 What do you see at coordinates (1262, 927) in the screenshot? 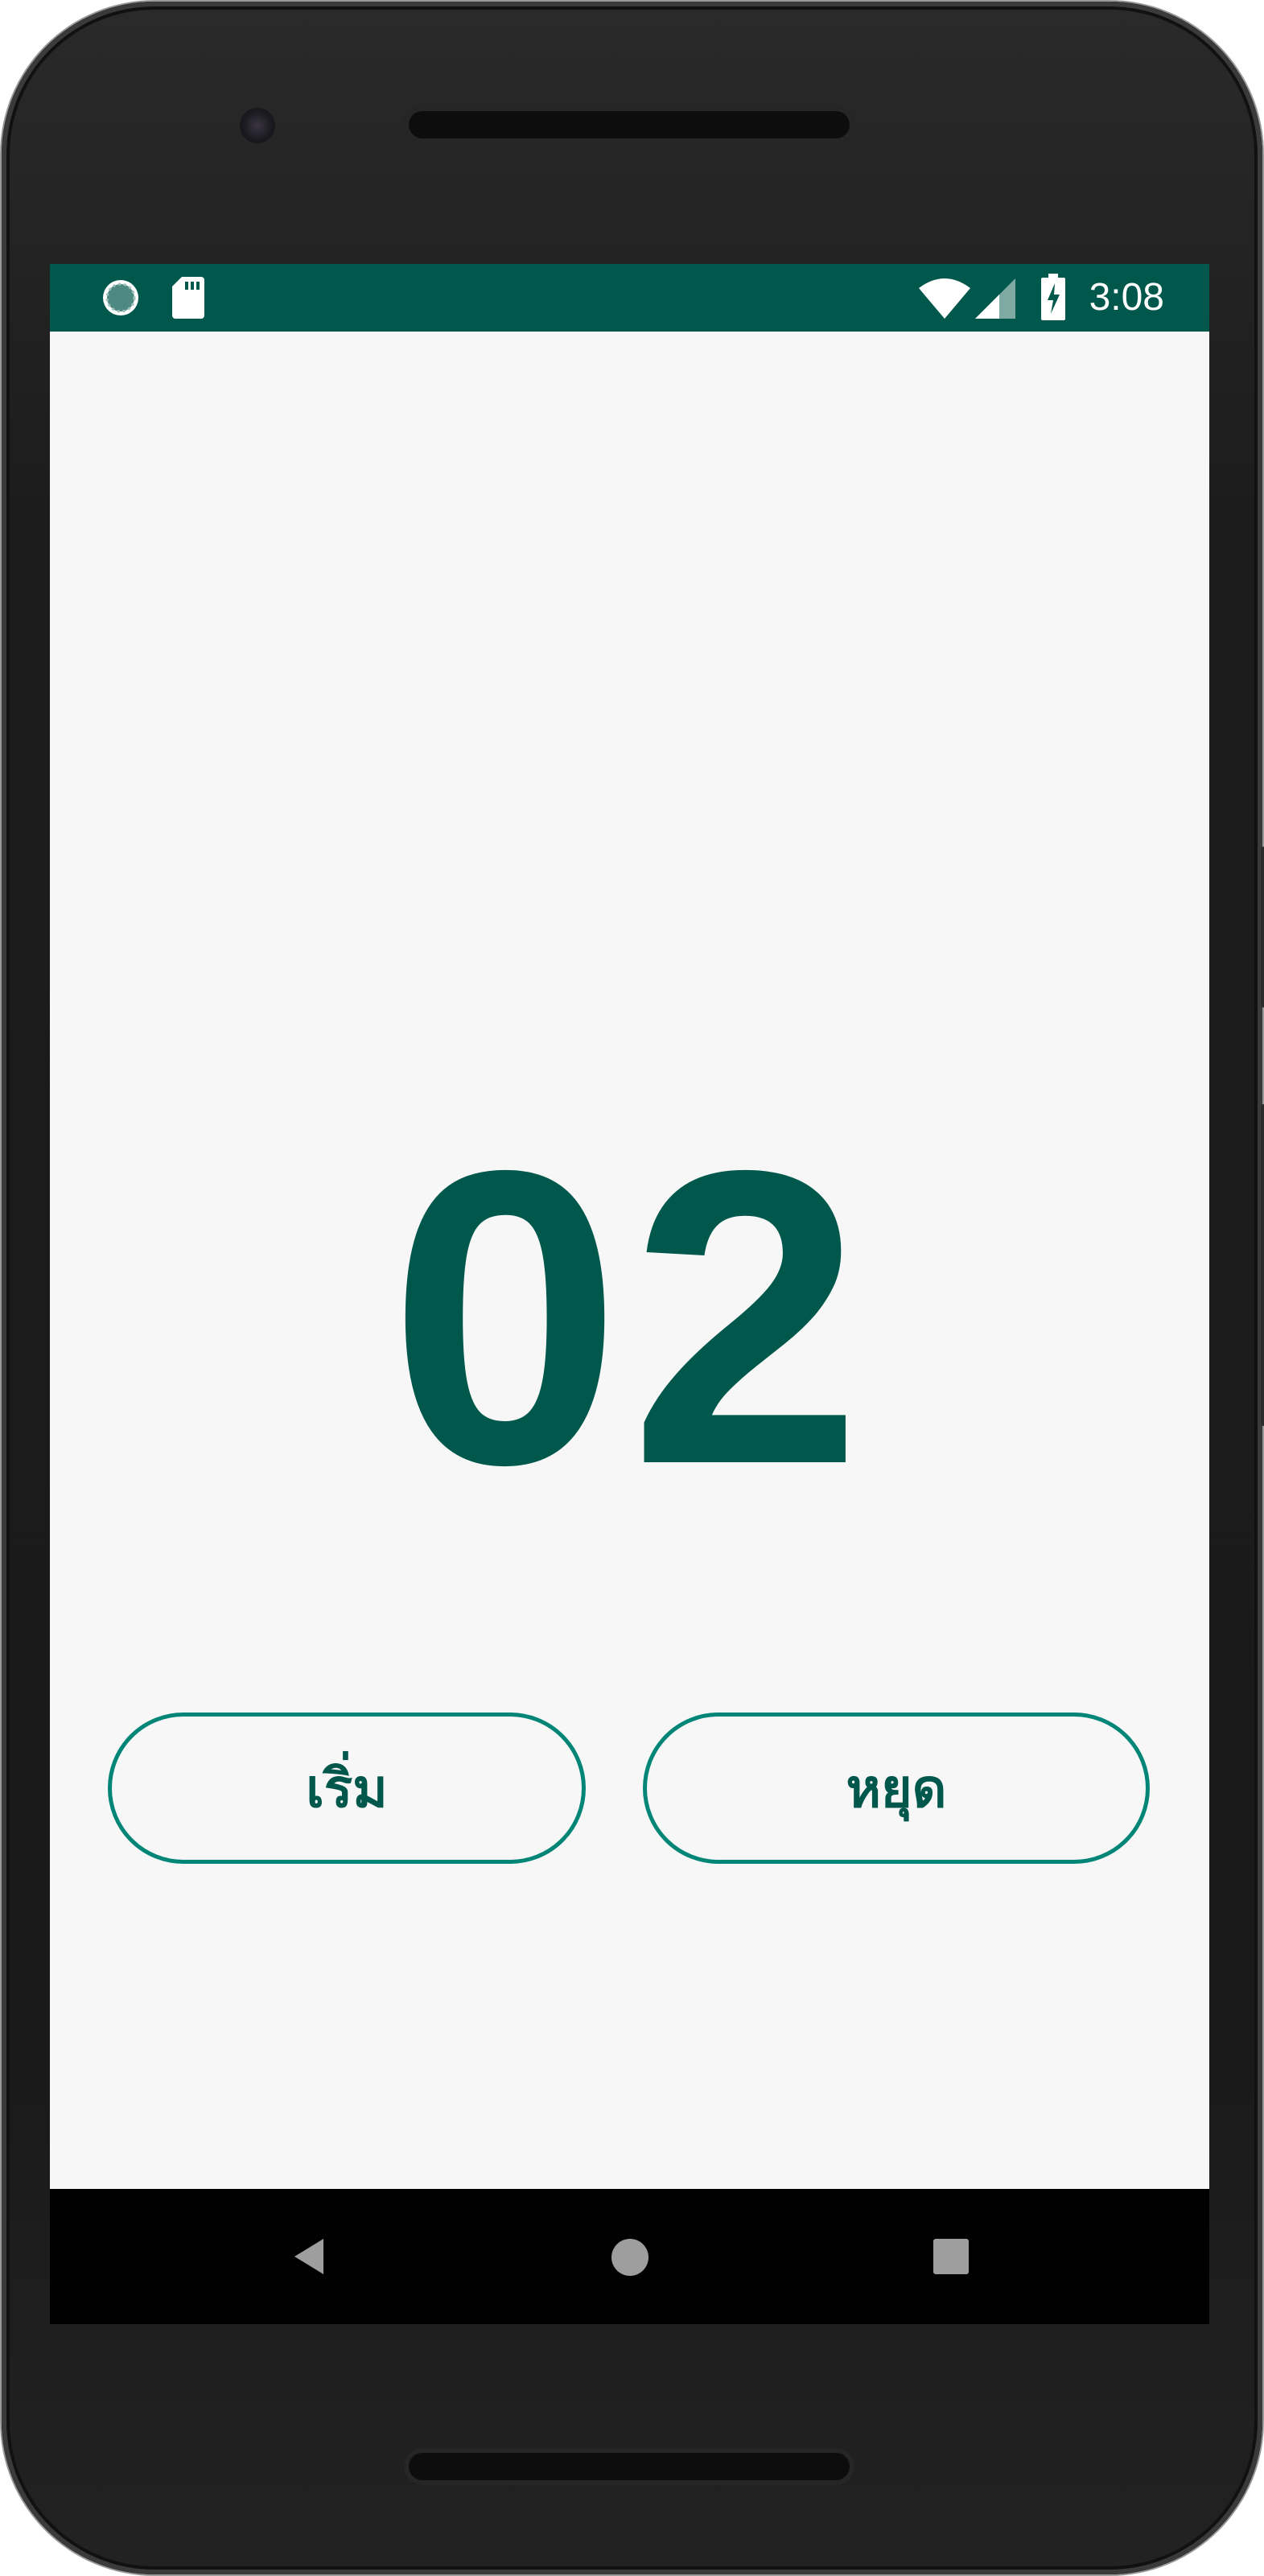
I see `power-button` at bounding box center [1262, 927].